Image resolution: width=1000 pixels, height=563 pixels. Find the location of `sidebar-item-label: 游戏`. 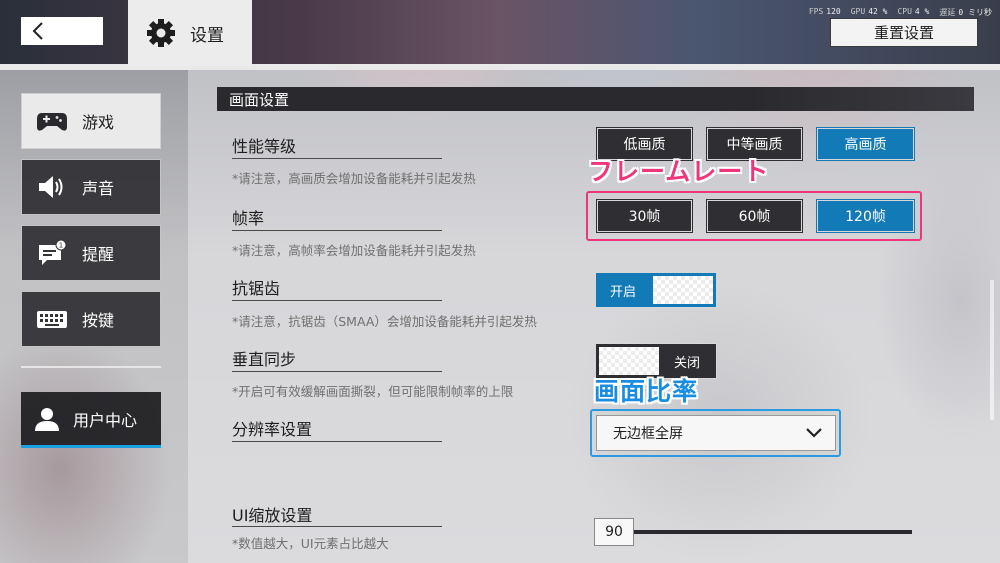

sidebar-item-label: 游戏 is located at coordinates (98, 122).